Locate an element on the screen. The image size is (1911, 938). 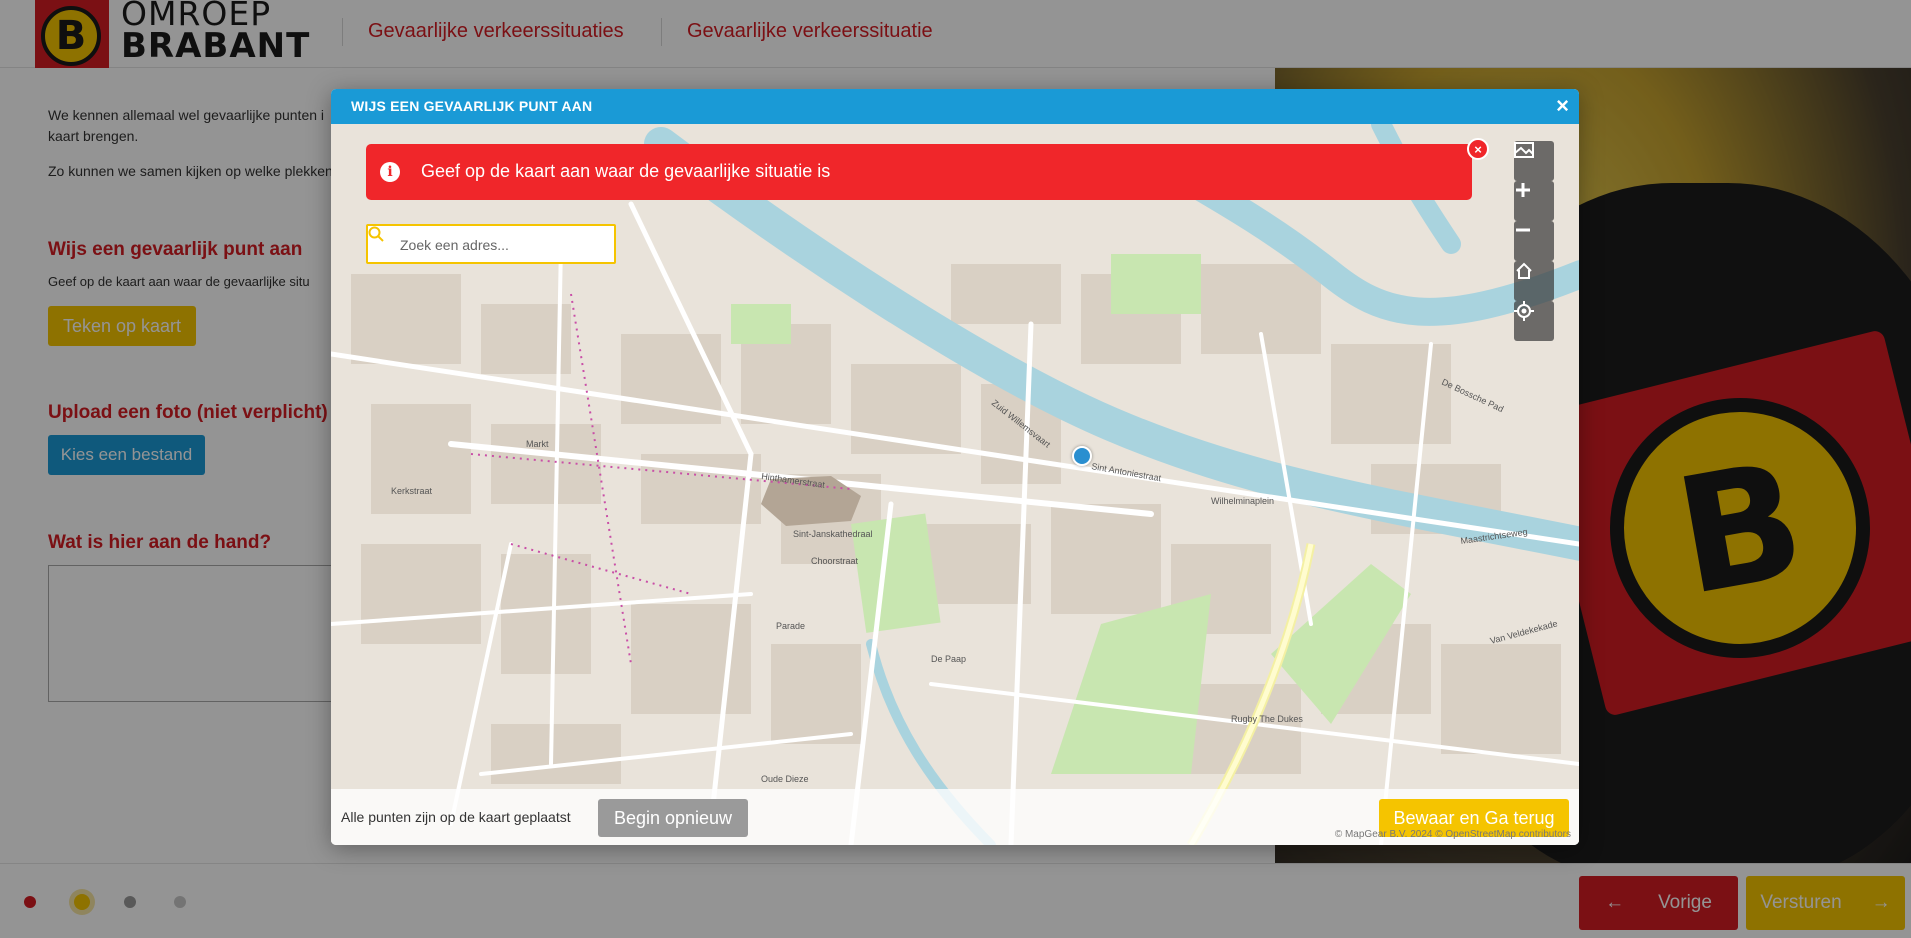
points-status-text: Alle punten zijn op de kaart geplaatst is located at coordinates (456, 817).